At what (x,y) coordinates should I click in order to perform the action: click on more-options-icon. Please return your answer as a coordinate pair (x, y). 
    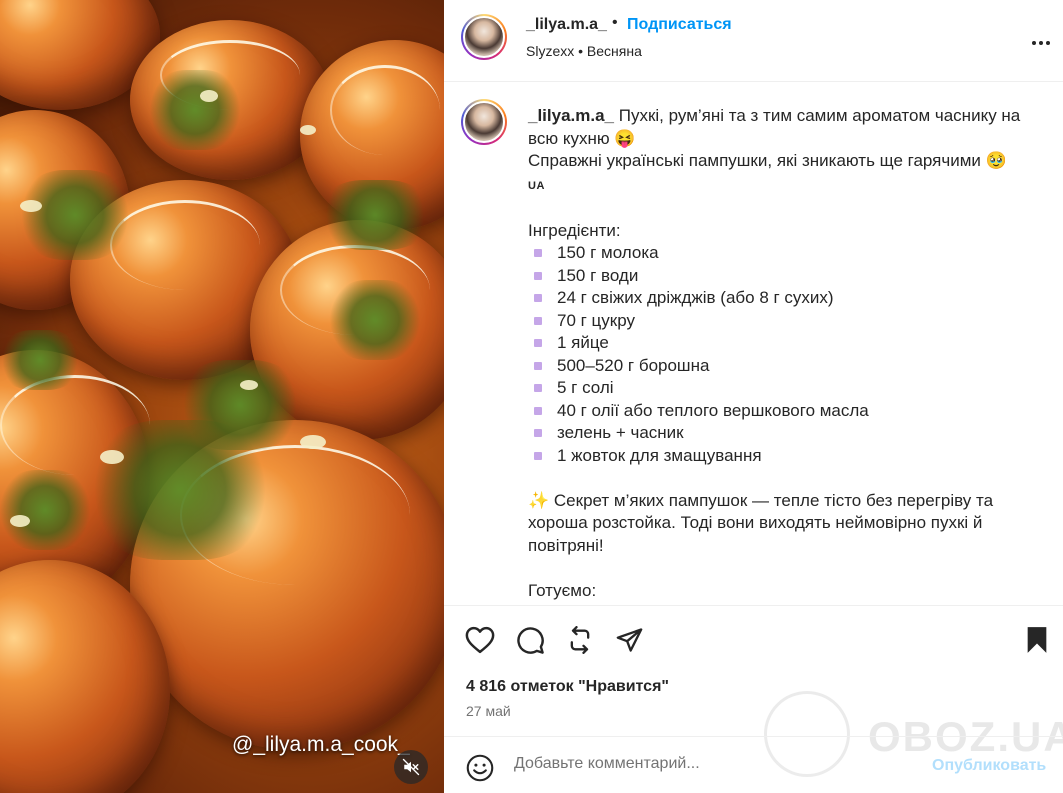
    Looking at the image, I should click on (1034, 43).